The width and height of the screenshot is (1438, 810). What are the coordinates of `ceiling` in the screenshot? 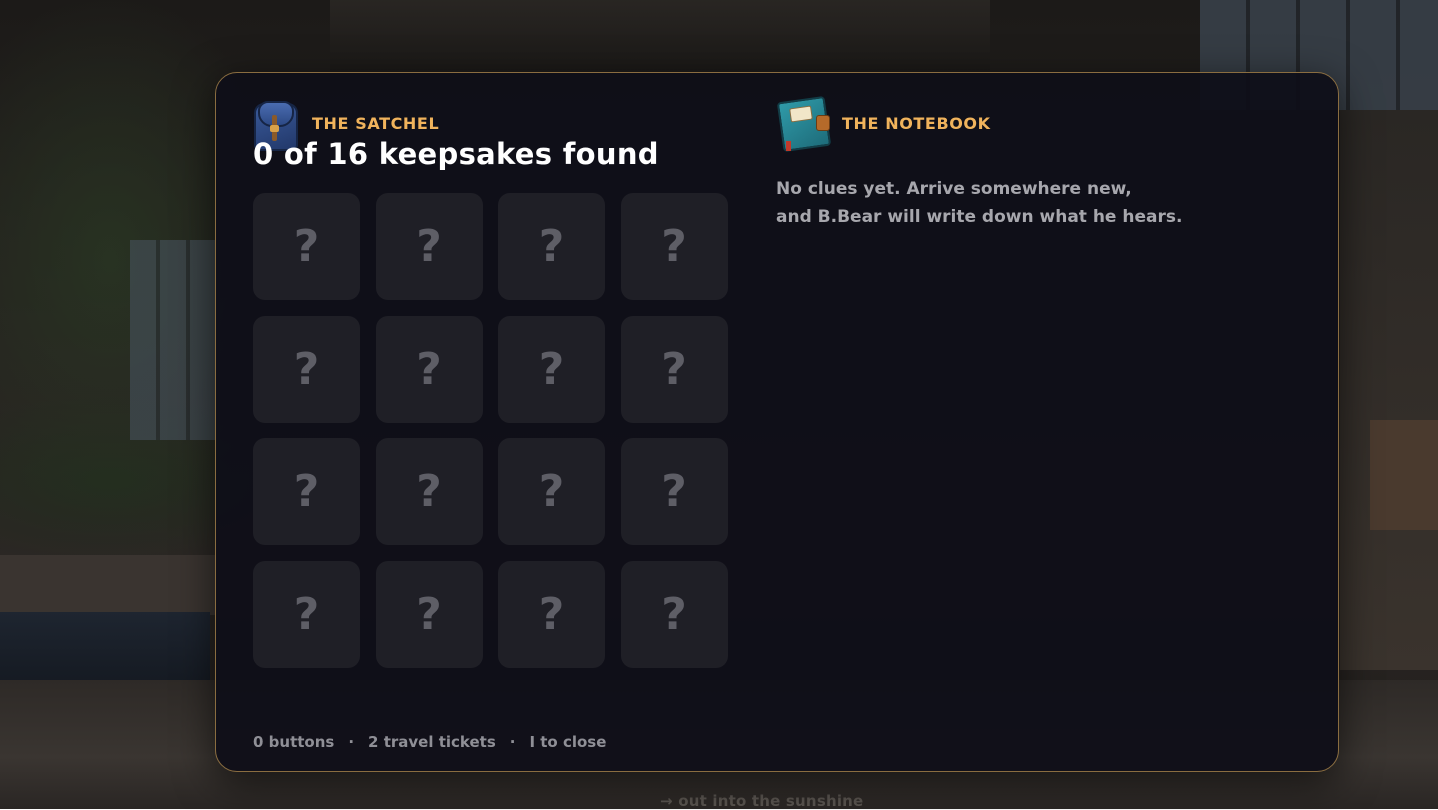 It's located at (660, 35).